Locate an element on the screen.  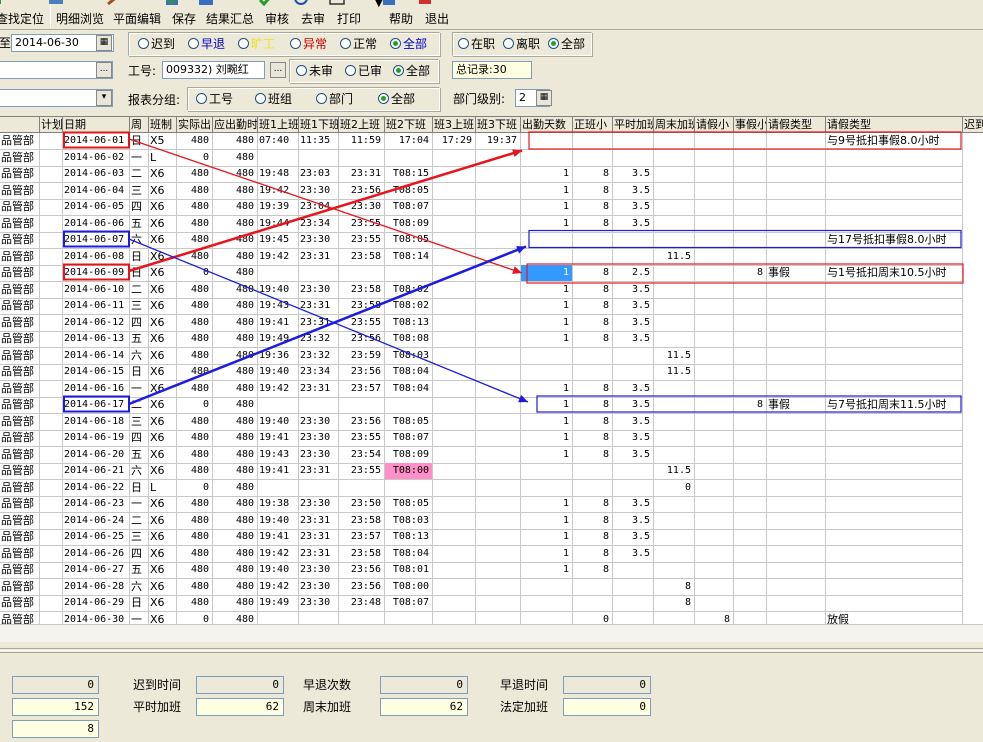
table-cell: T08:14 is located at coordinates (409, 257).